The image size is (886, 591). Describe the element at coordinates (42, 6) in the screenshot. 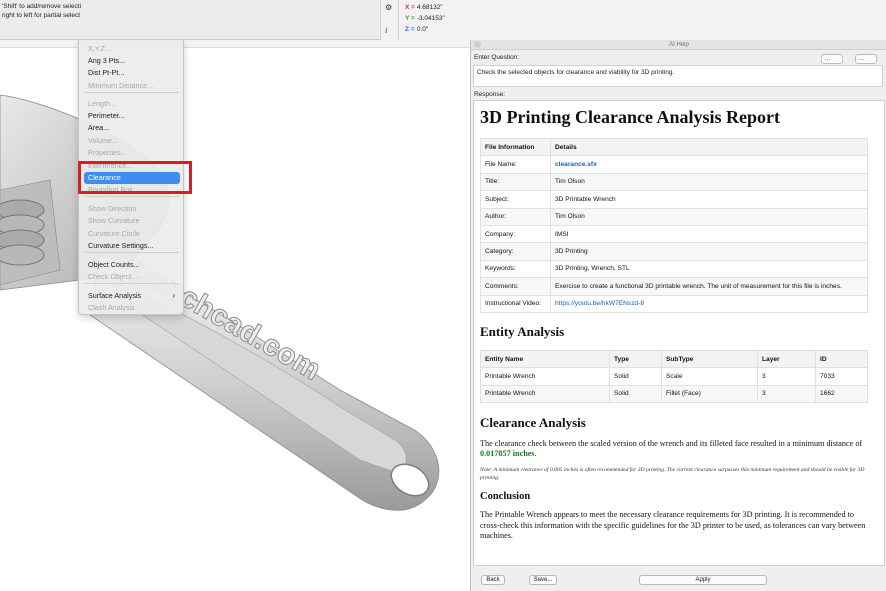

I see `hint-line-1: 'Shift' to add/remove selecti` at that location.